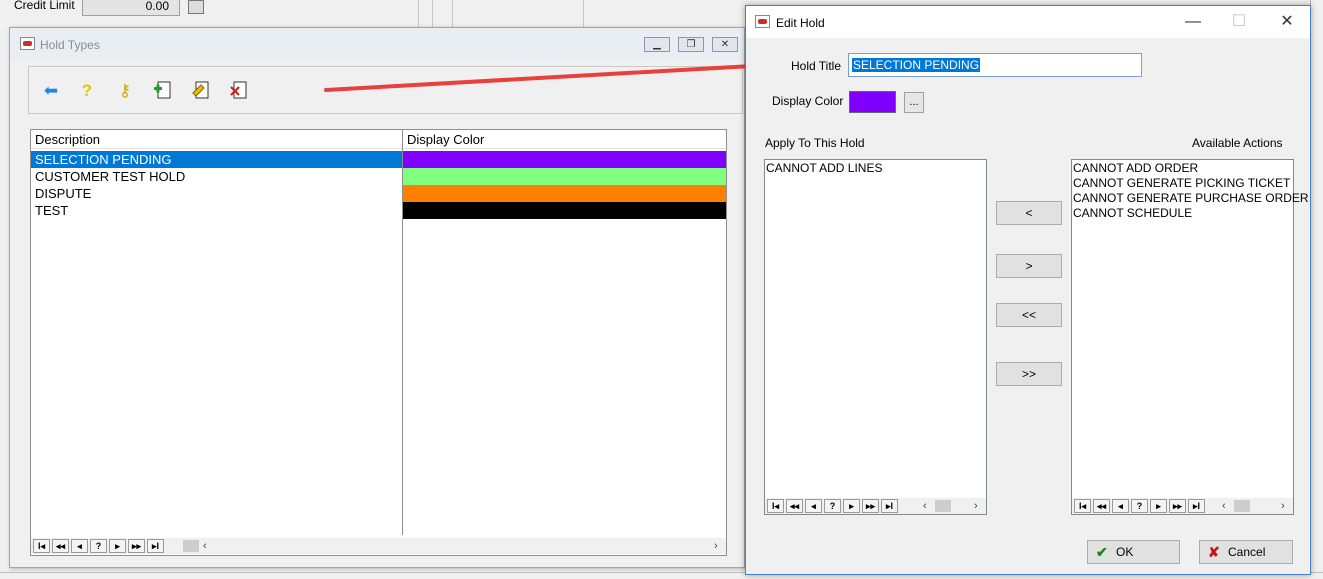 The image size is (1323, 579). Describe the element at coordinates (916, 65) in the screenshot. I see `hold-title-value: SELECTION PENDING` at that location.